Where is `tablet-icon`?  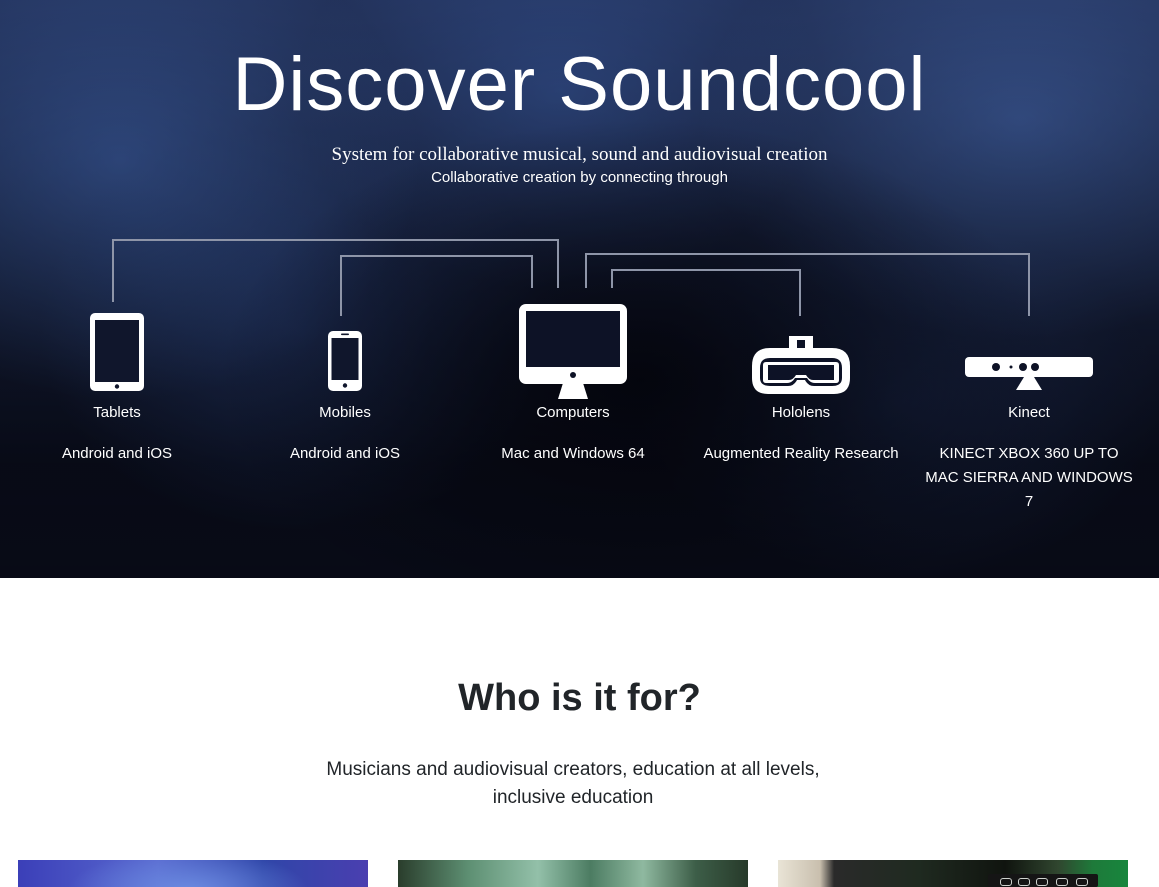 tablet-icon is located at coordinates (117, 352).